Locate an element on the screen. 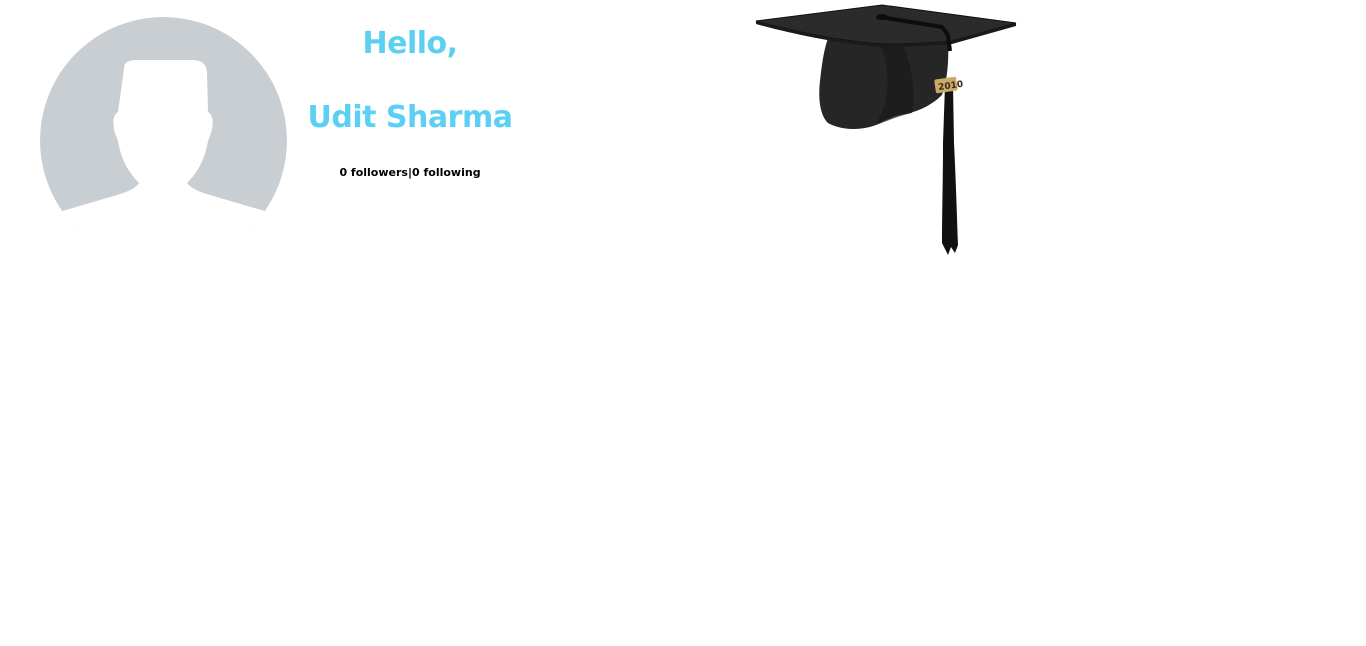 The height and width of the screenshot is (646, 1366). greeting-heading: Hello, is located at coordinates (410, 43).